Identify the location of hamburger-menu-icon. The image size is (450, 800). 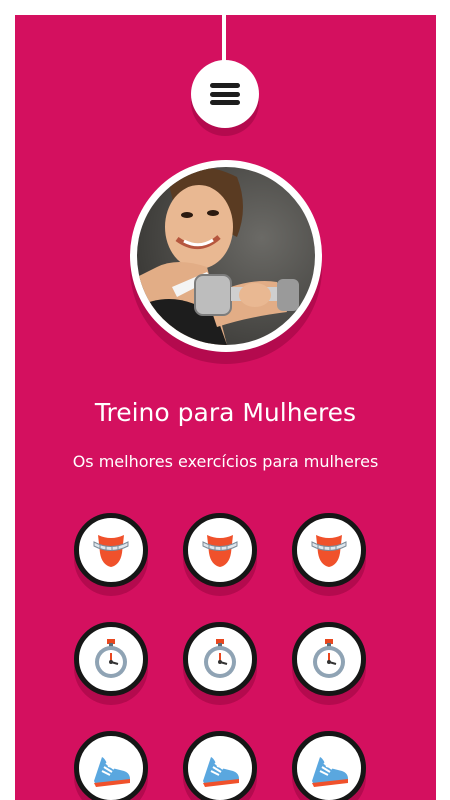
(225, 94).